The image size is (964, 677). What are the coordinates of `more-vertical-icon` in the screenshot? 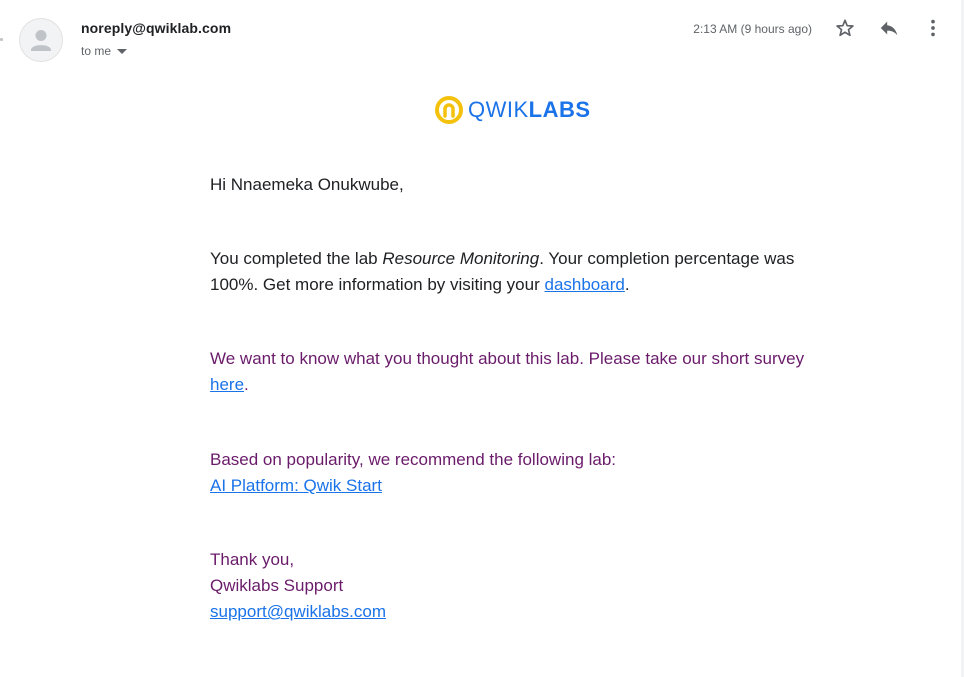 It's located at (933, 28).